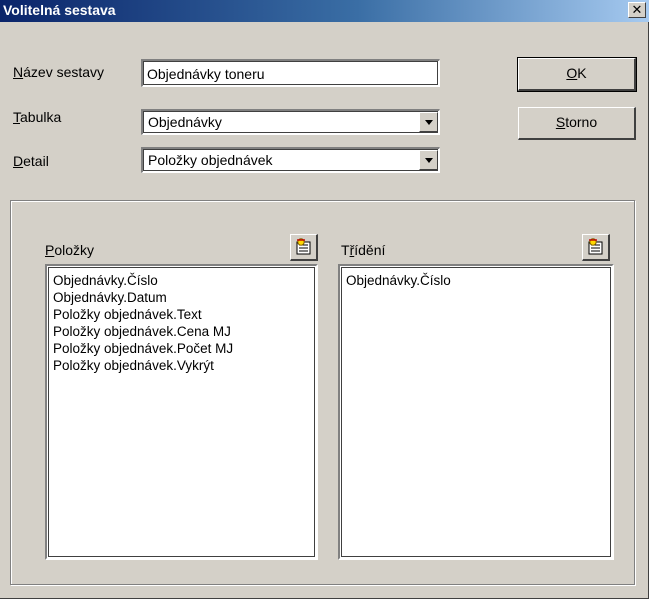 The width and height of the screenshot is (649, 599). I want to click on title-bar: Volitelná sestava ✕, so click(324, 11).